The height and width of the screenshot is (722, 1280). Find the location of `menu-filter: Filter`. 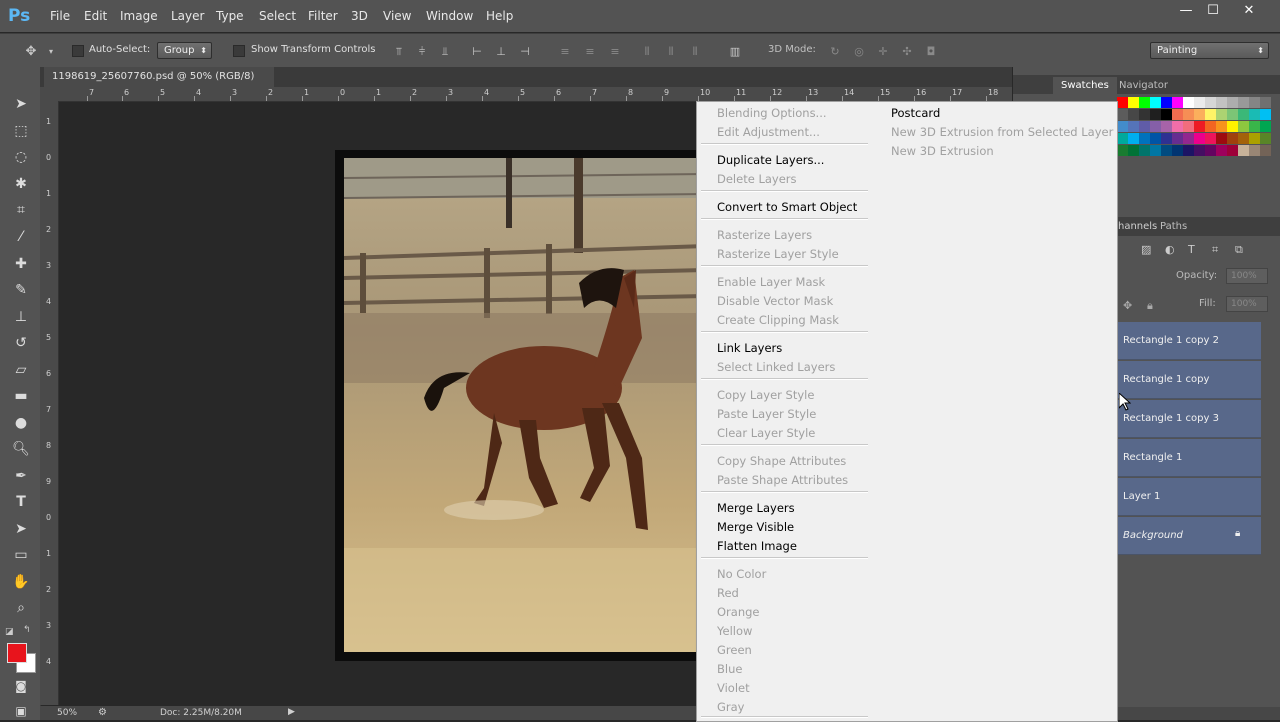

menu-filter: Filter is located at coordinates (323, 16).